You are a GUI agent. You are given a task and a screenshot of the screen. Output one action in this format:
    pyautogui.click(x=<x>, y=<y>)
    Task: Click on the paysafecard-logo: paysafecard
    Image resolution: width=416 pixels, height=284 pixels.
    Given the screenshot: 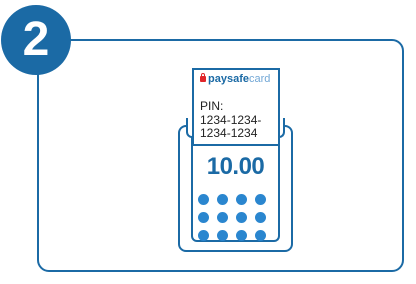 What is the action you would take?
    pyautogui.click(x=235, y=79)
    